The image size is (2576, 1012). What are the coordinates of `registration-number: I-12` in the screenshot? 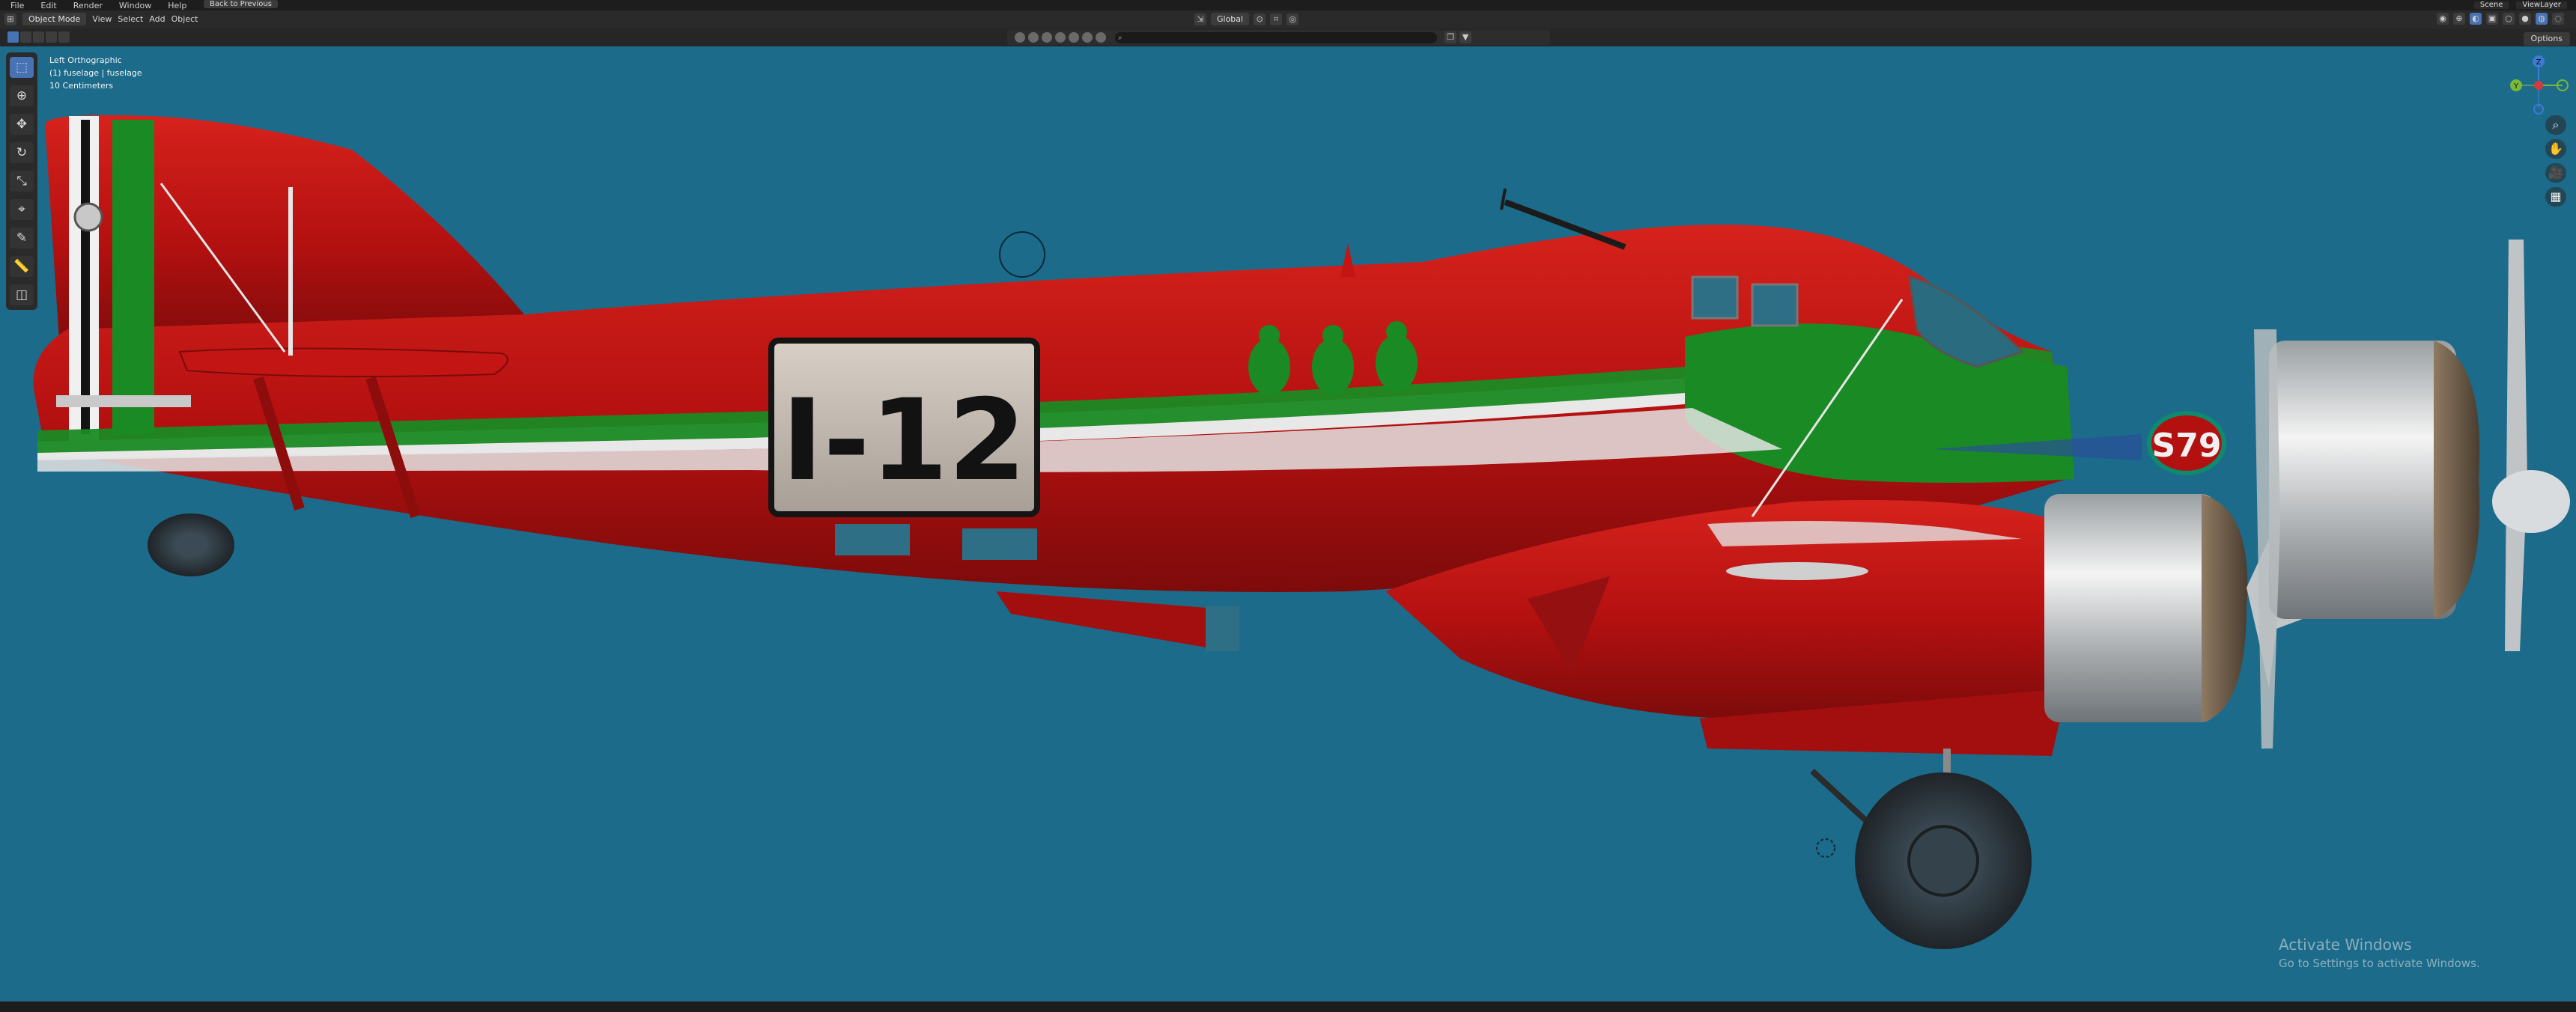 It's located at (904, 441).